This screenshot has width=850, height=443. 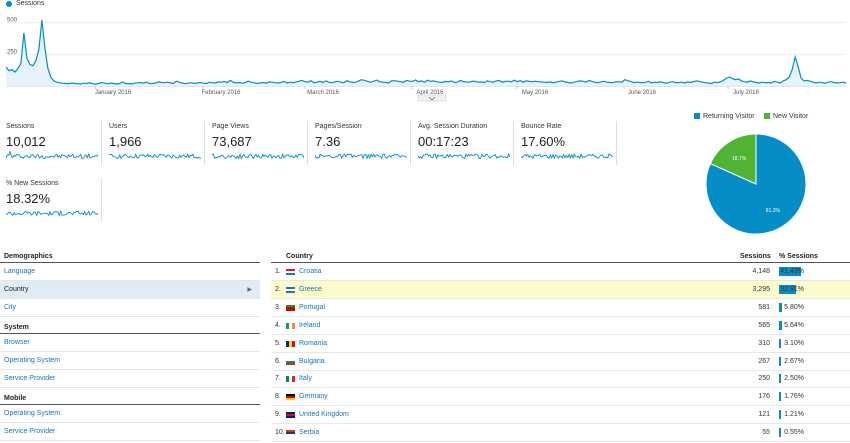 I want to click on metric-label: Avg. Session Duration, so click(x=453, y=126).